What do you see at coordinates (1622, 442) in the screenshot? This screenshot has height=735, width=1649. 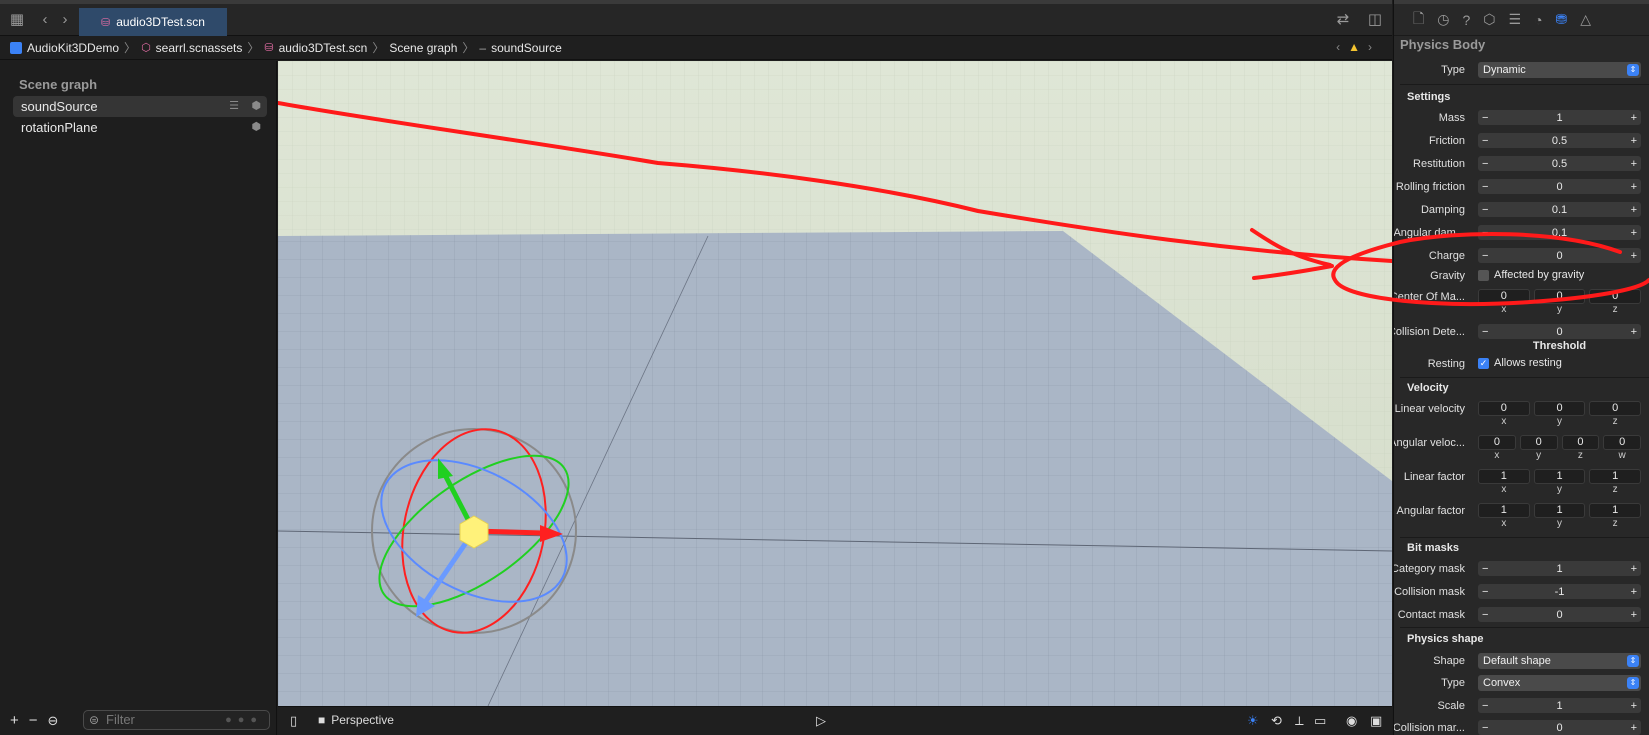 I see `angular-velocity-w-field: 0` at bounding box center [1622, 442].